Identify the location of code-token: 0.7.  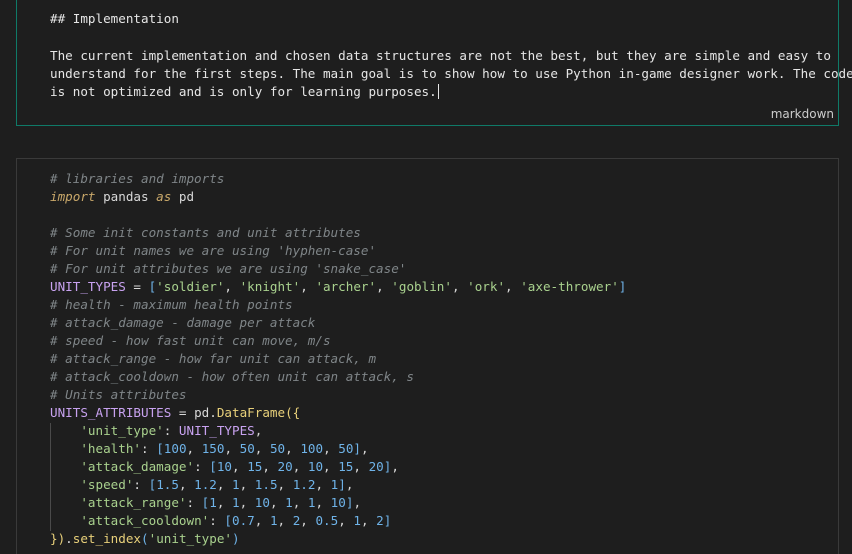
(243, 520).